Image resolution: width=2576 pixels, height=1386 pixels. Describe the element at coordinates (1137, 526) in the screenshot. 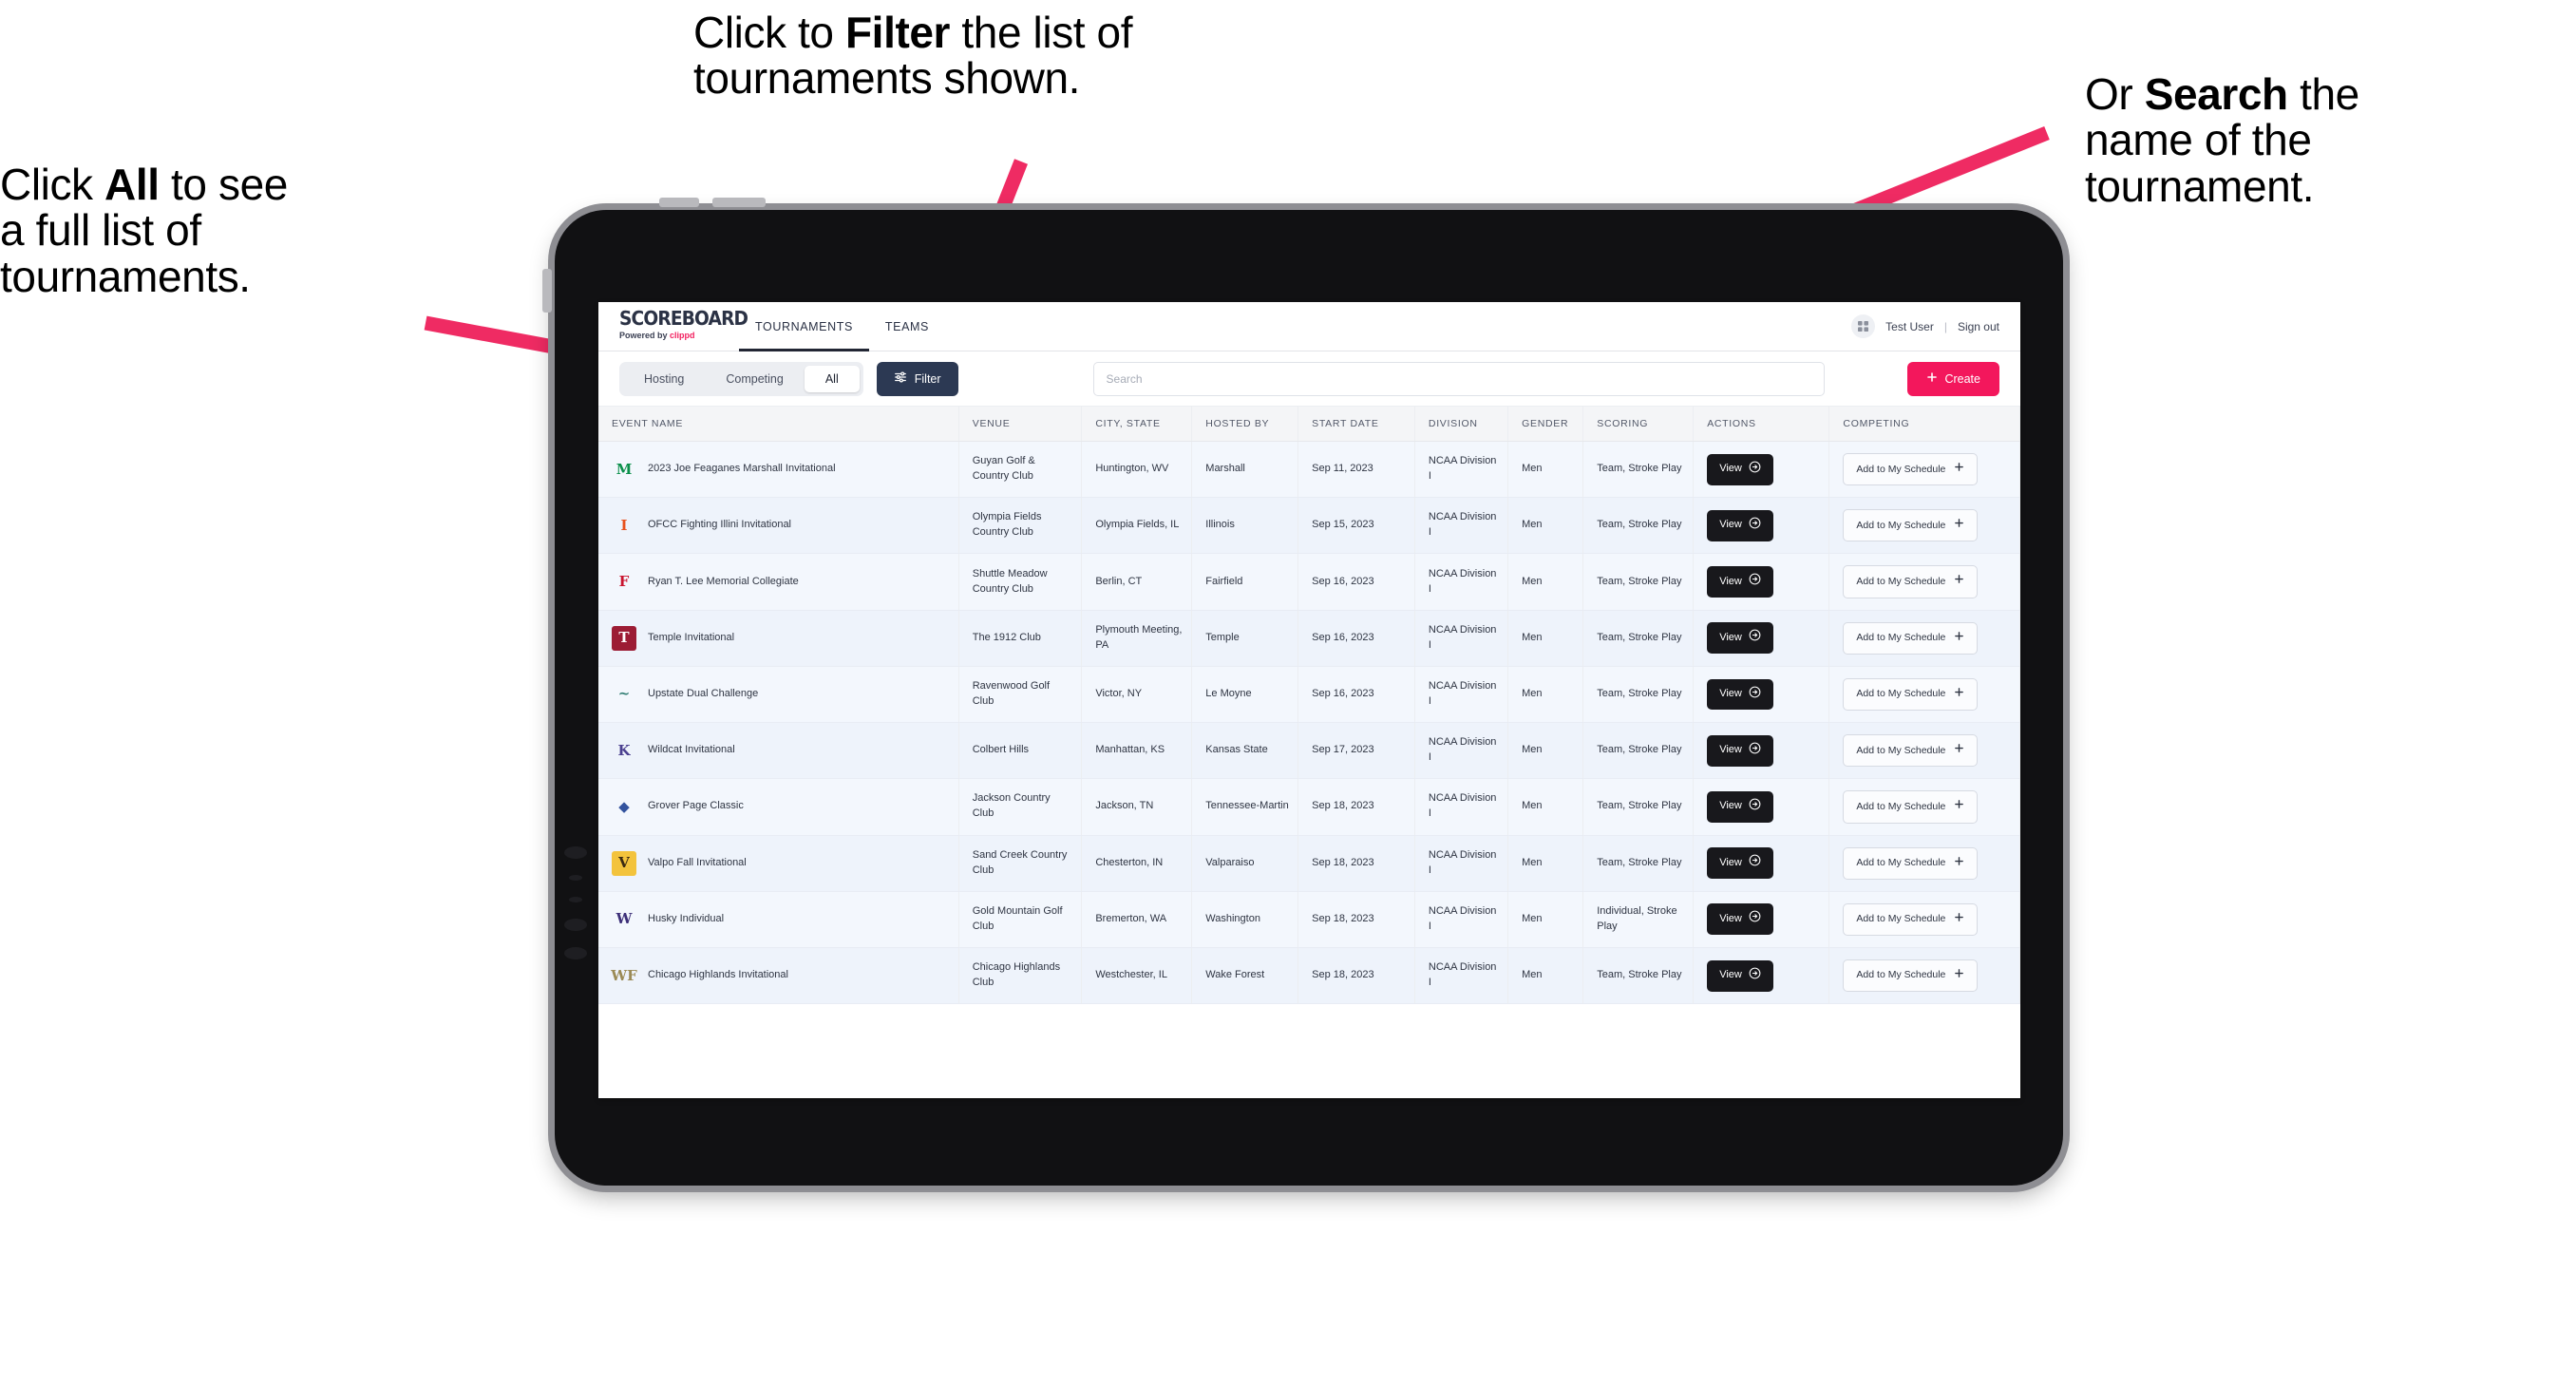

I see `cell-city-state: Olympia Fields, IL` at that location.